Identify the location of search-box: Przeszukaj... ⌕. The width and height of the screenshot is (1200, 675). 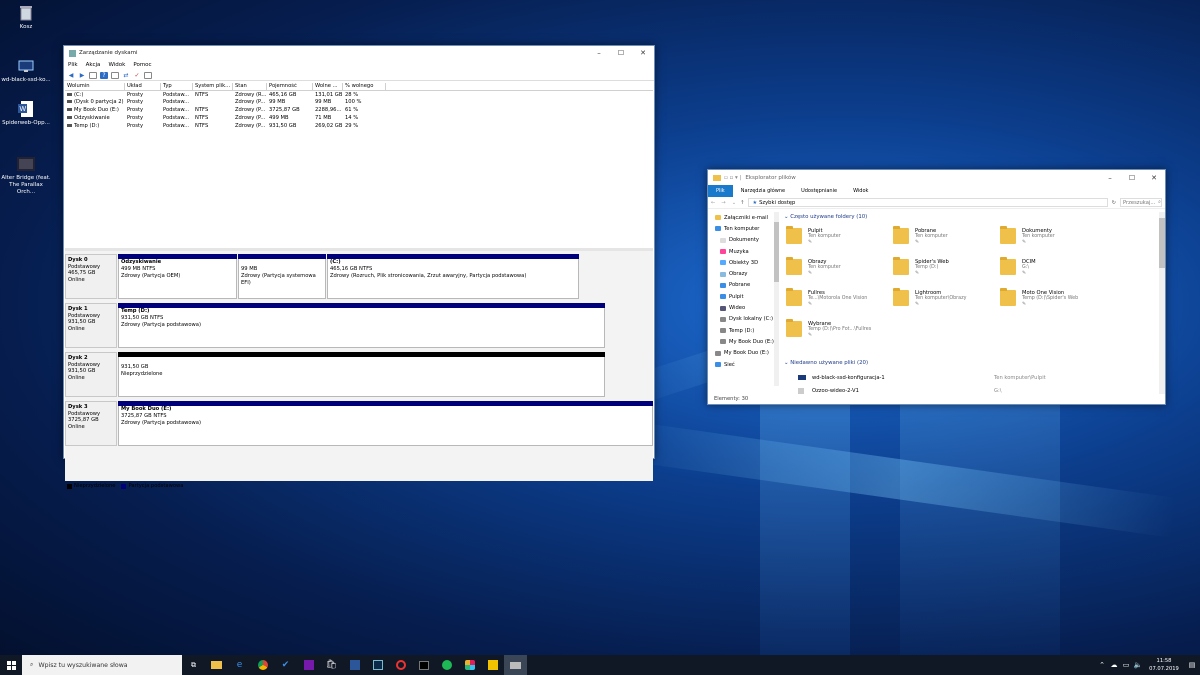
(1141, 202).